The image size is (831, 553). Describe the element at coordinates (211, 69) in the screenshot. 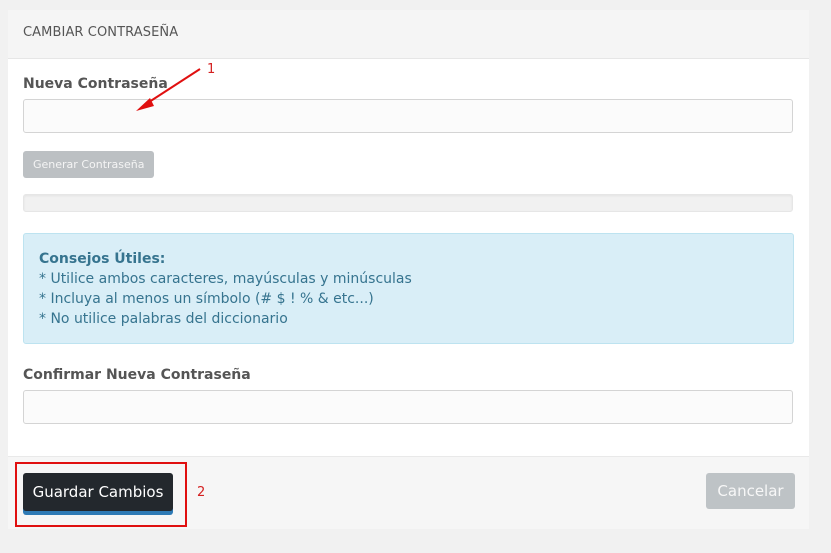

I see `annotation-marker-1: 1` at that location.